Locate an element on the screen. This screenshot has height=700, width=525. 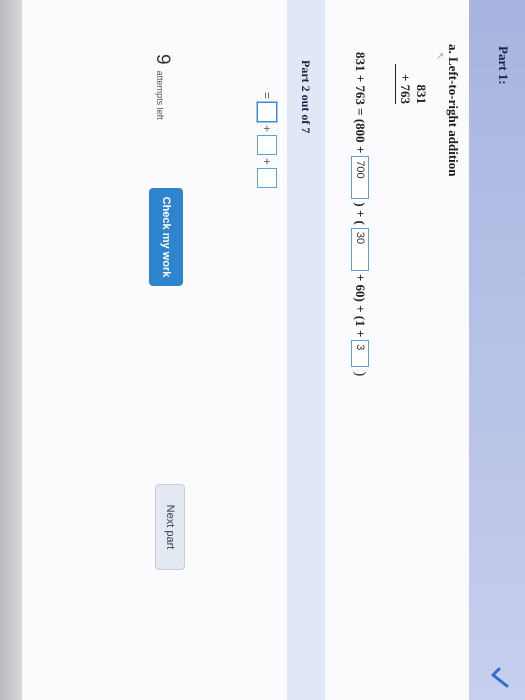
problem-heading: a. Left-to-right addition is located at coordinates (453, 110).